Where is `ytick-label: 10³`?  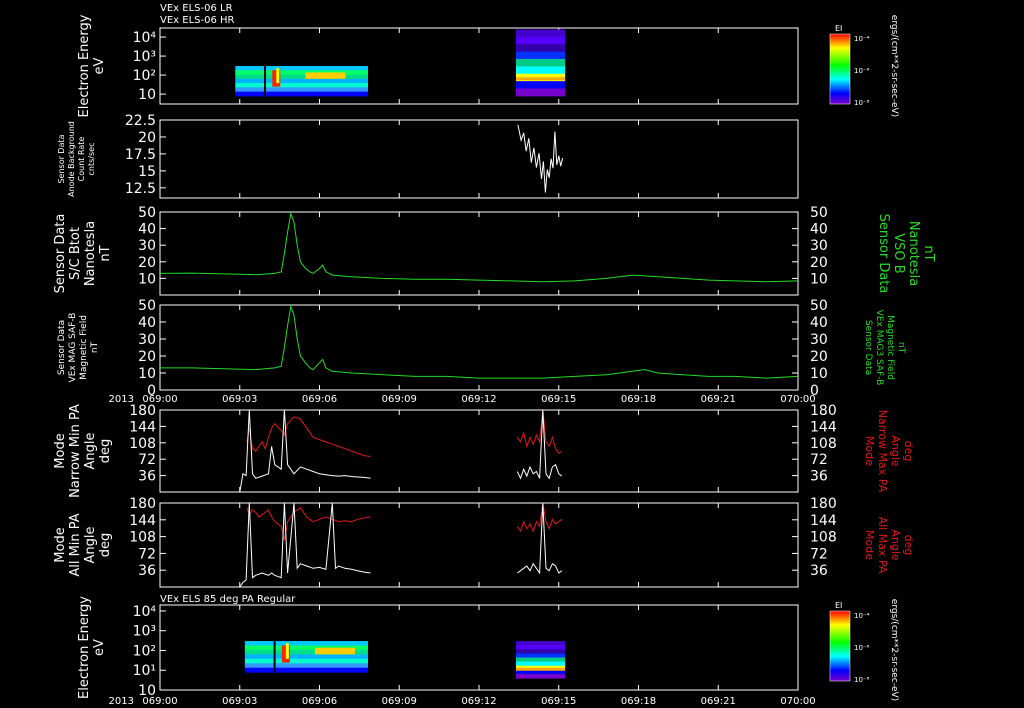 ytick-label: 10³ is located at coordinates (144, 632).